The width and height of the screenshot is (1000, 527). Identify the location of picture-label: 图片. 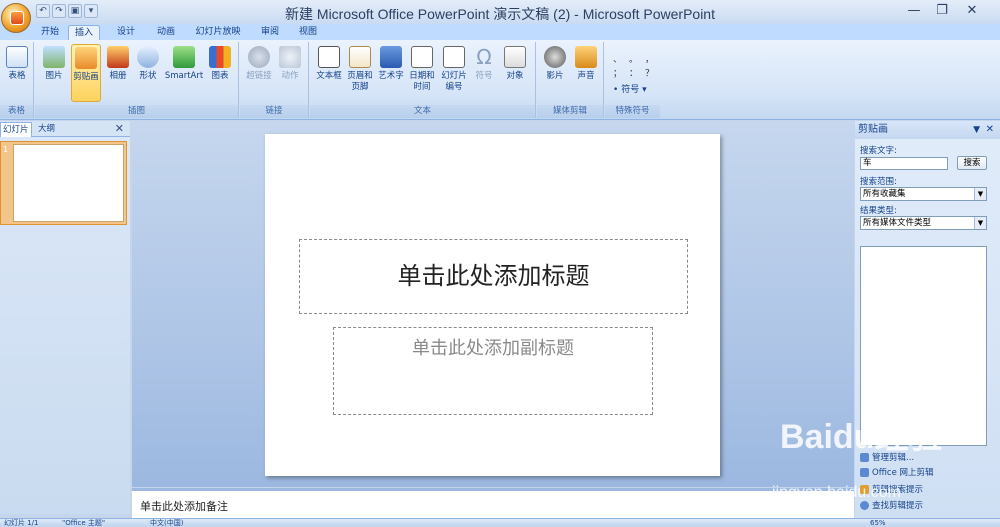
(54, 76).